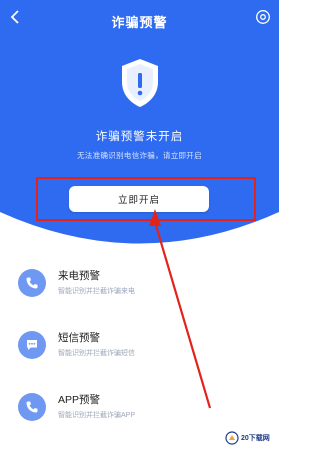  What do you see at coordinates (79, 276) in the screenshot?
I see `feature-label: 来电预警` at bounding box center [79, 276].